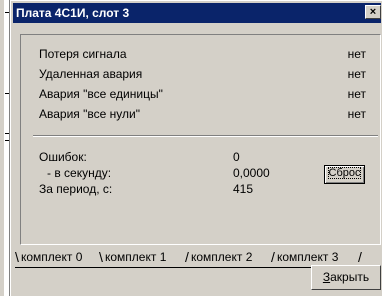 This screenshot has height=296, width=382. I want to click on reset-button-label: Сброс, so click(344, 173).